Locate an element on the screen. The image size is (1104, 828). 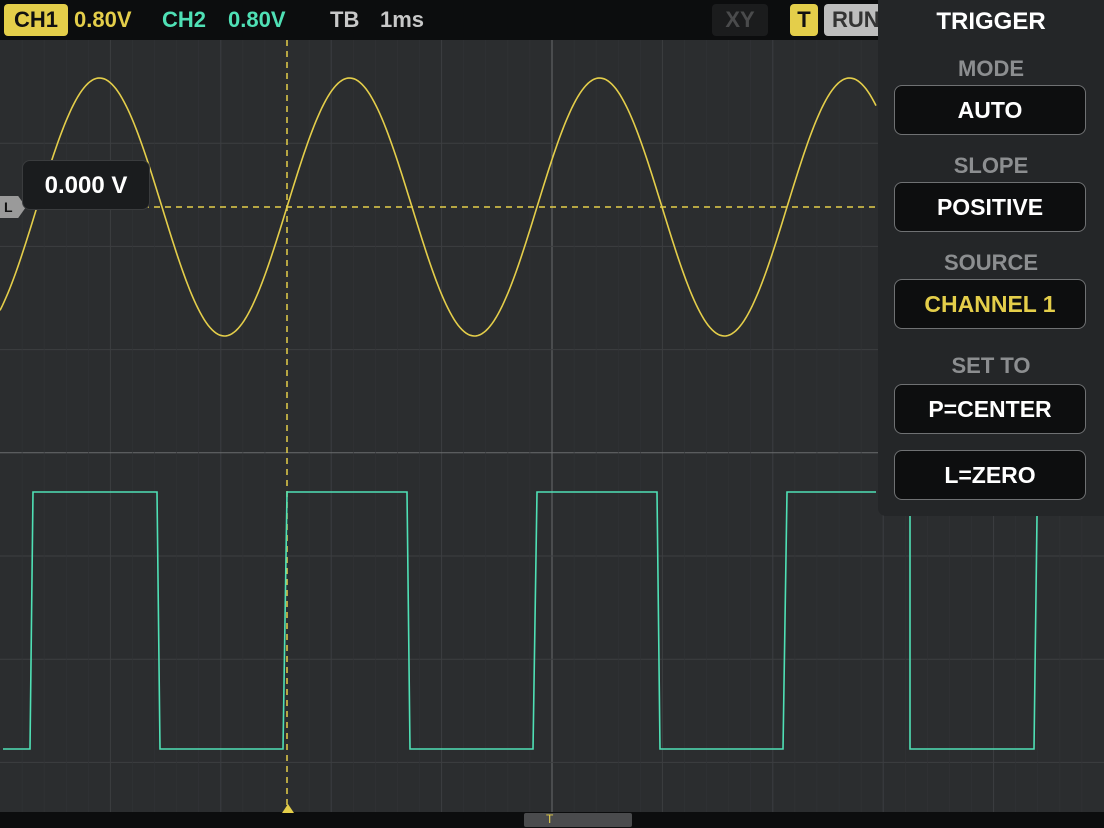
trigger-slope-button: POSITIVE is located at coordinates (990, 207).